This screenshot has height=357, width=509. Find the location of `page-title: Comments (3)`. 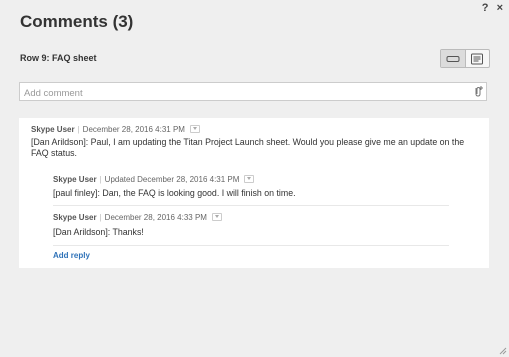

page-title: Comments (3) is located at coordinates (77, 21).